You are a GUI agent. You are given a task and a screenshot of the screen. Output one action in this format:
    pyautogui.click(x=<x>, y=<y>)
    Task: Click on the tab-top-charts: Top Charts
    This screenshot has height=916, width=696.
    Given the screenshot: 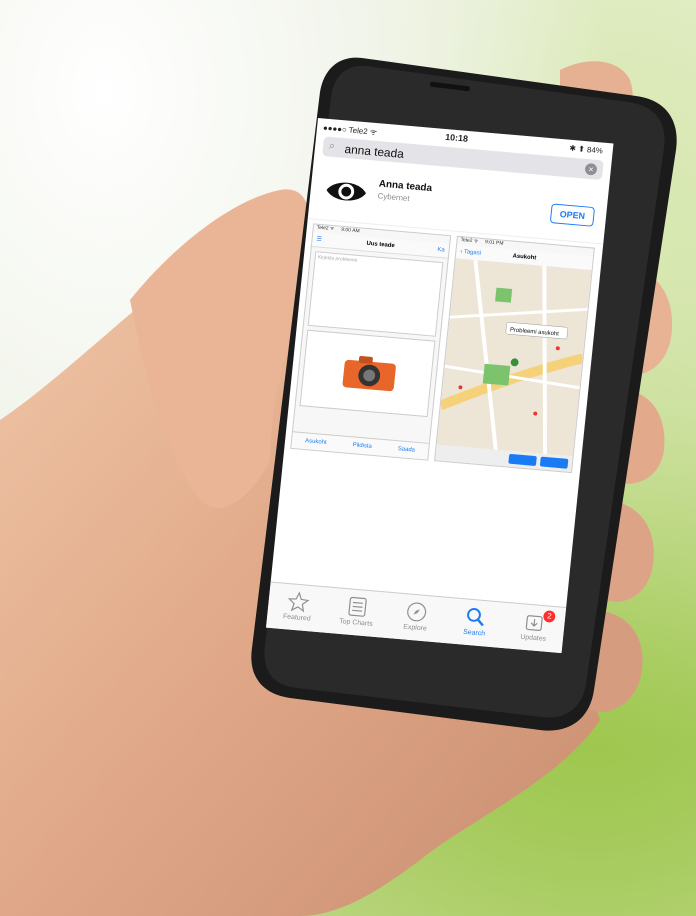 What is the action you would take?
    pyautogui.click(x=357, y=613)
    